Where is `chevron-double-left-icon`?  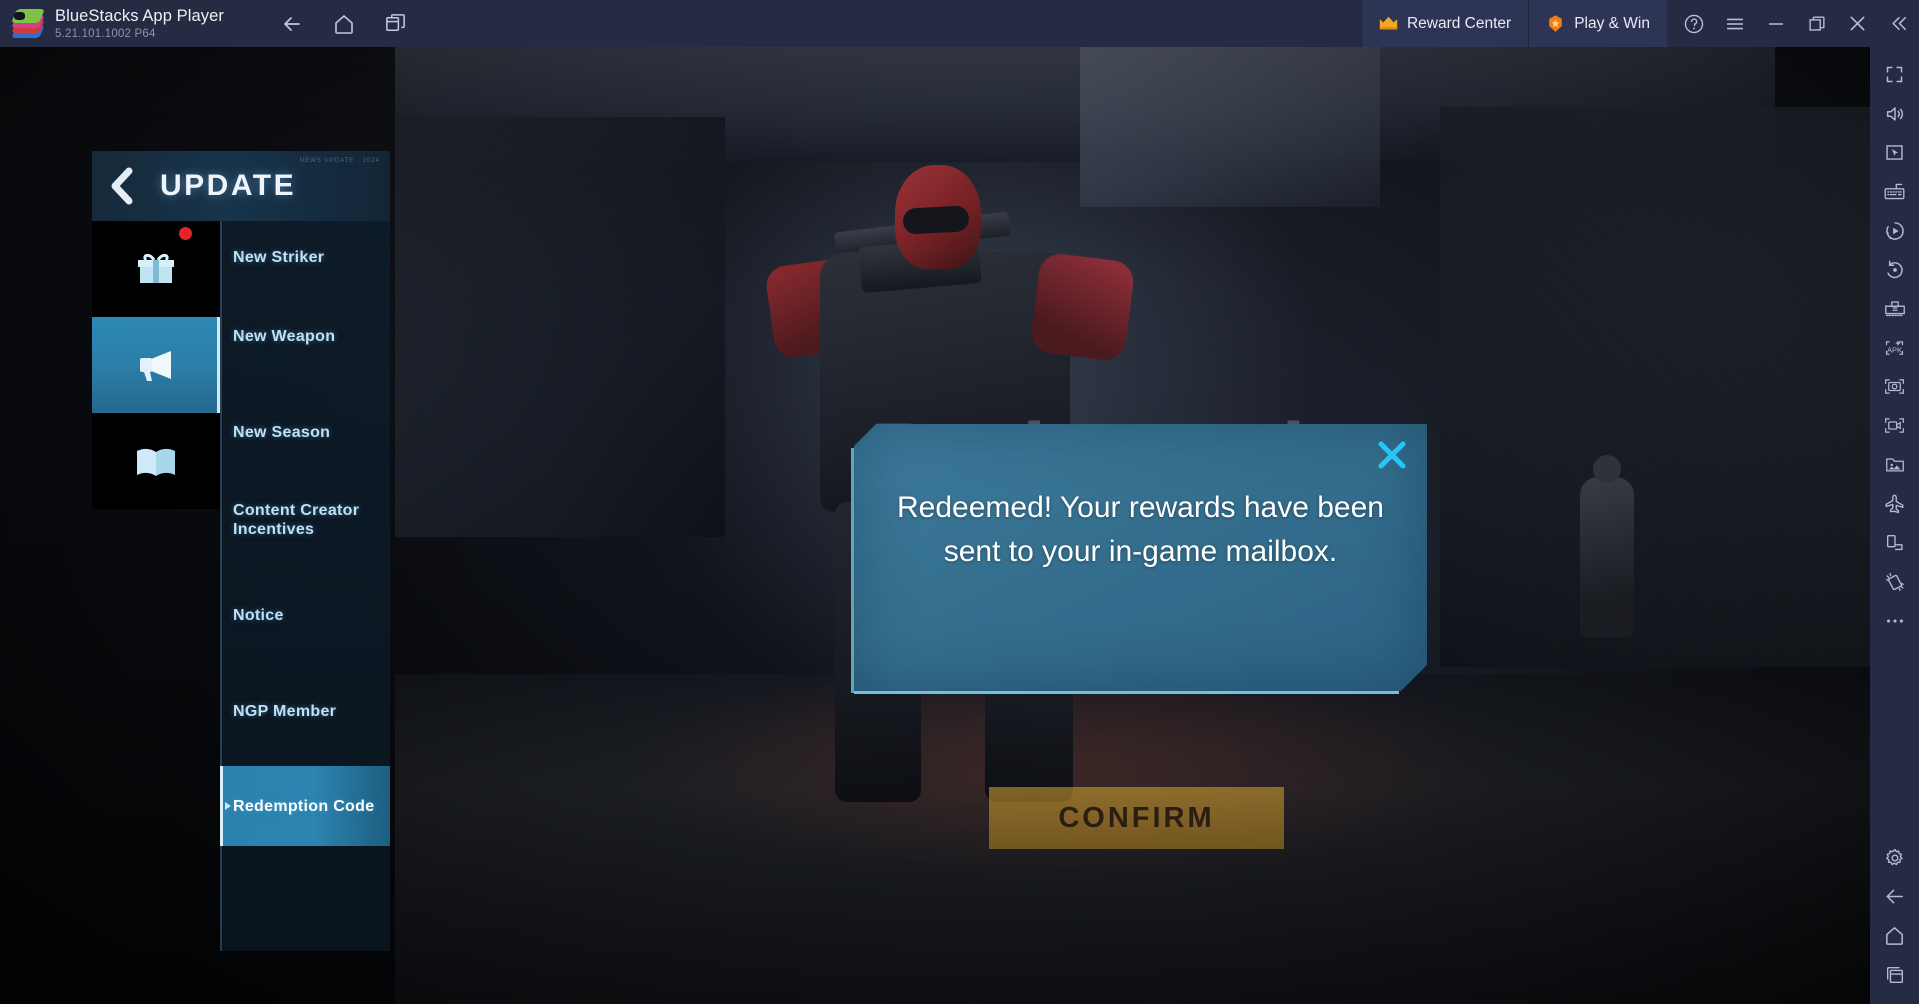
chevron-double-left-icon is located at coordinates (1899, 23).